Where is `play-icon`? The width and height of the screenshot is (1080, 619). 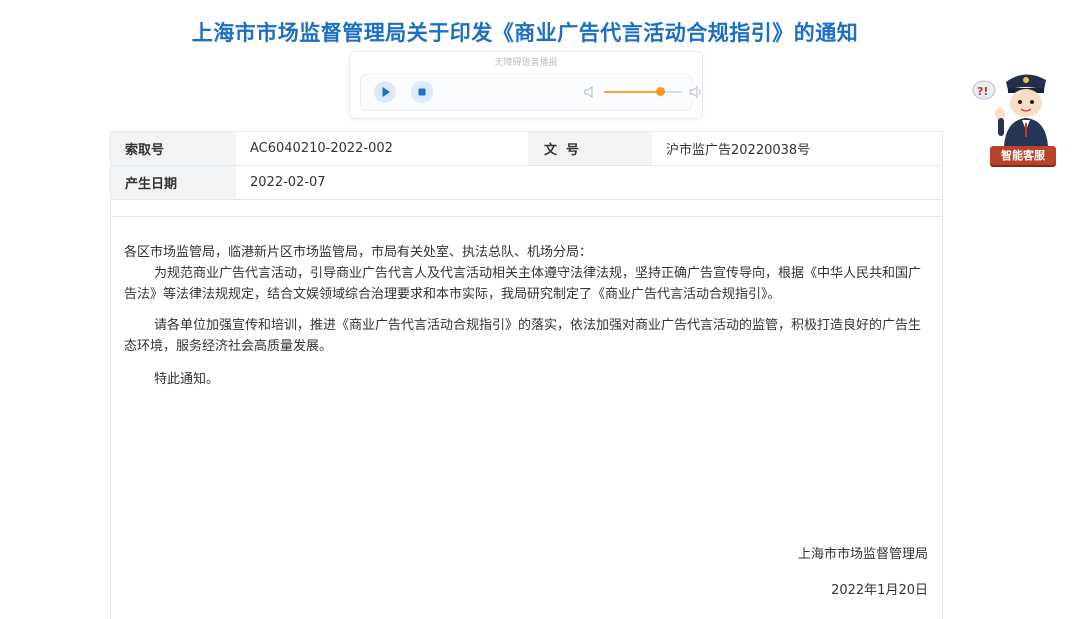
play-icon is located at coordinates (386, 92).